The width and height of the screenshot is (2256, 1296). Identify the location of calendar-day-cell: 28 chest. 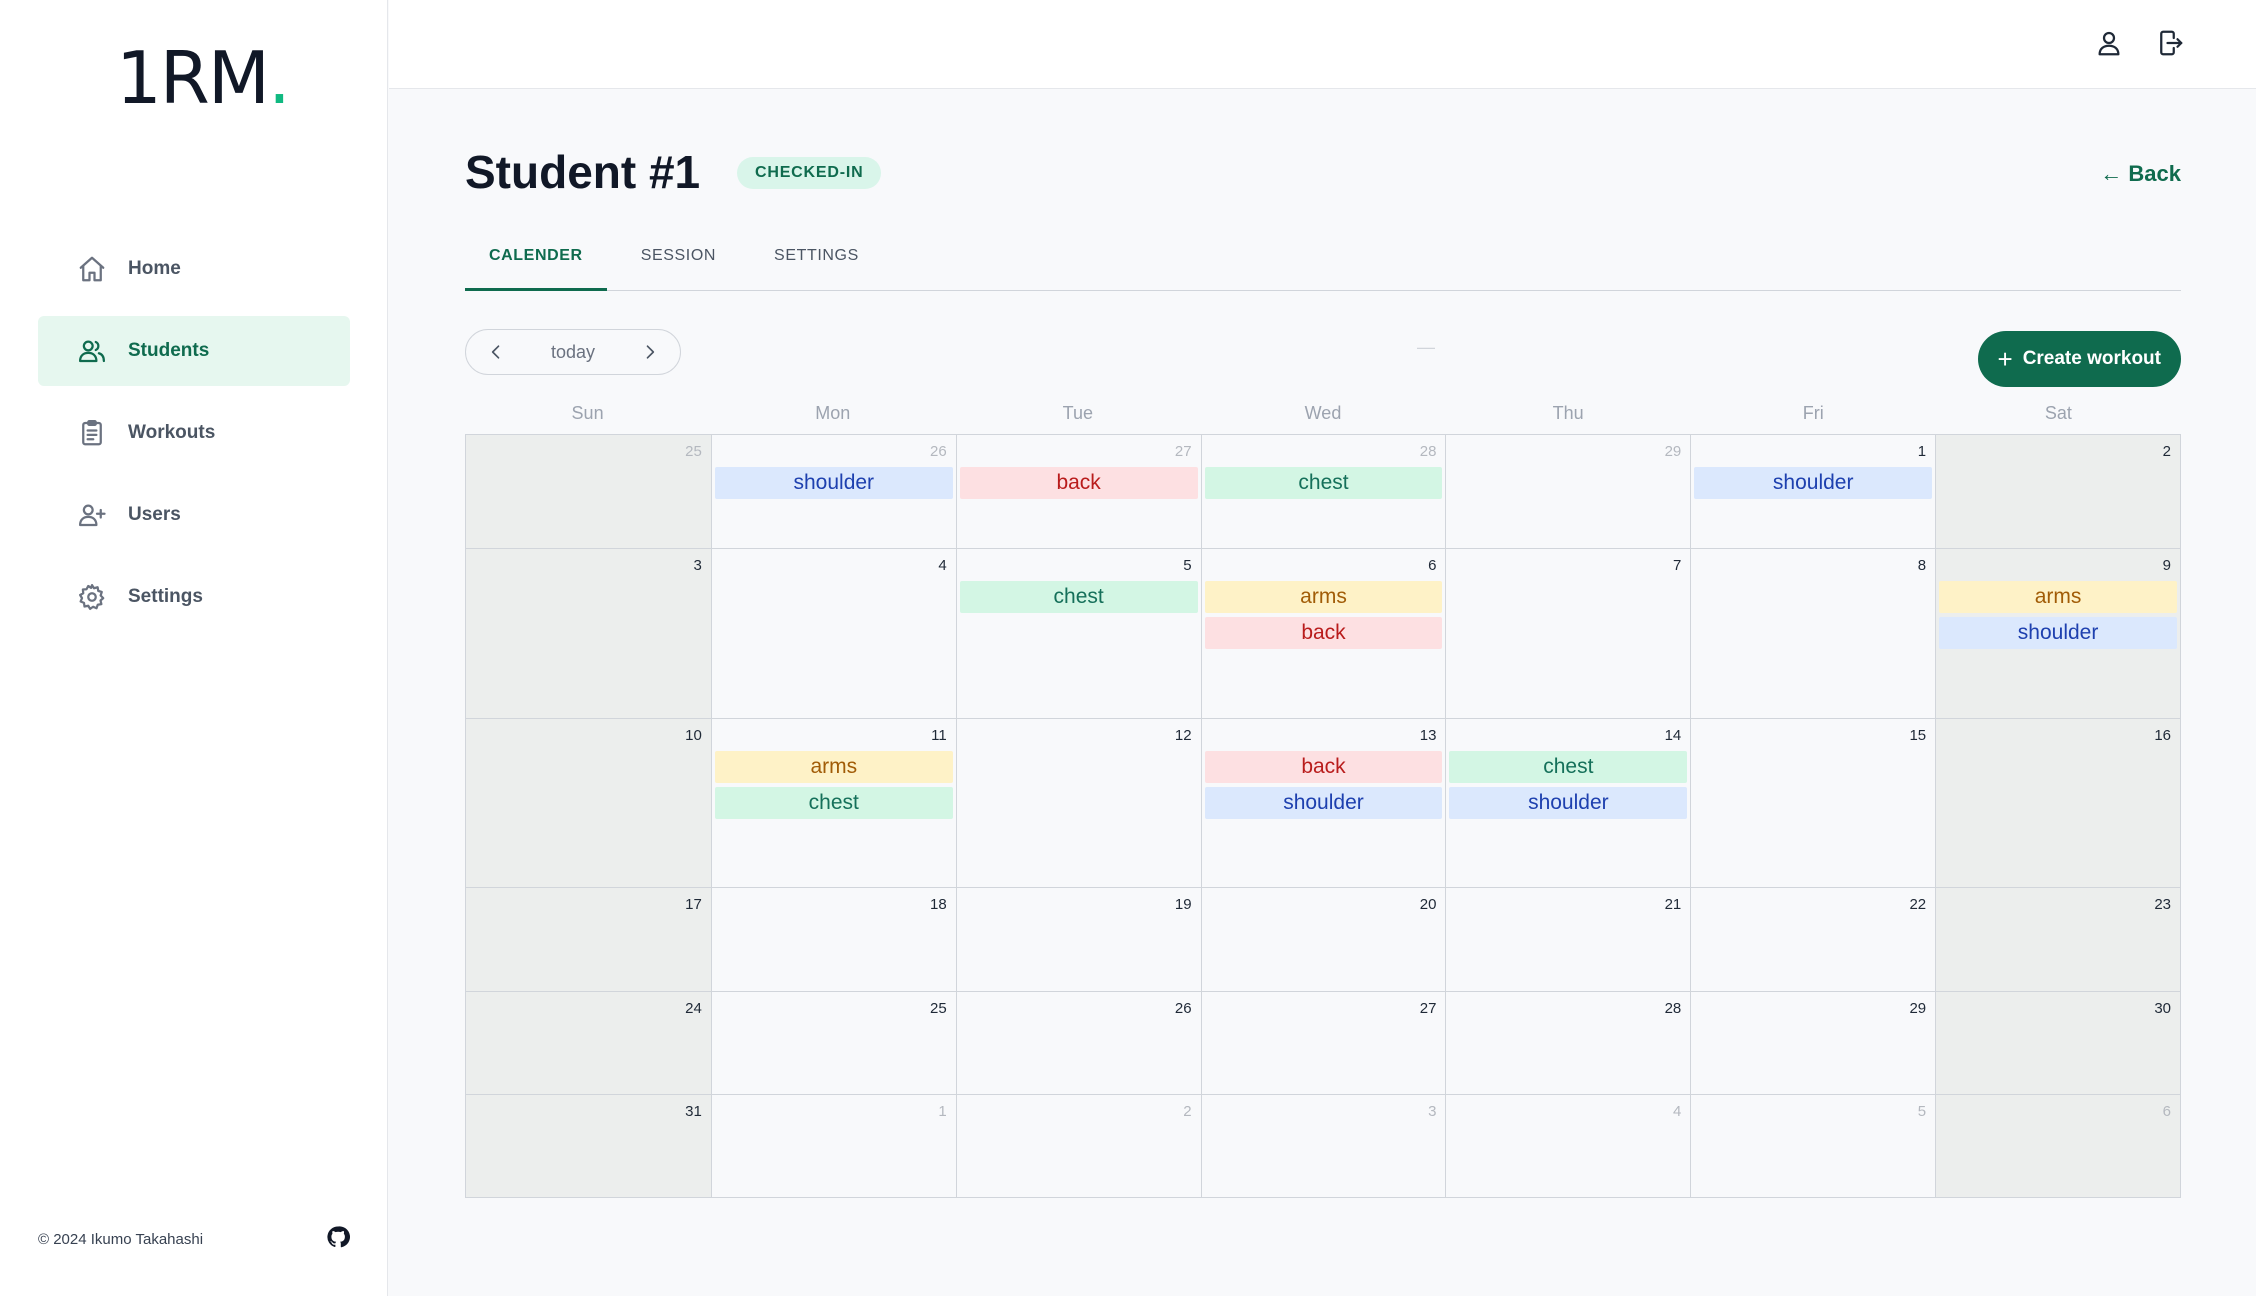
(1323, 491).